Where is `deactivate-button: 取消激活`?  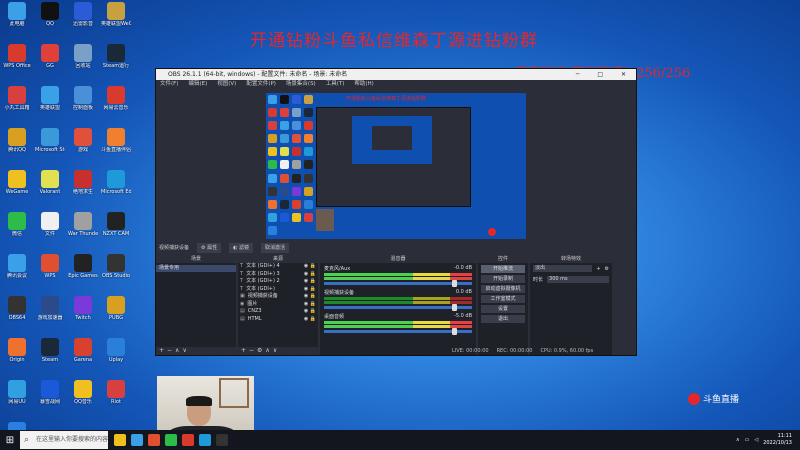 deactivate-button: 取消激活 is located at coordinates (275, 248).